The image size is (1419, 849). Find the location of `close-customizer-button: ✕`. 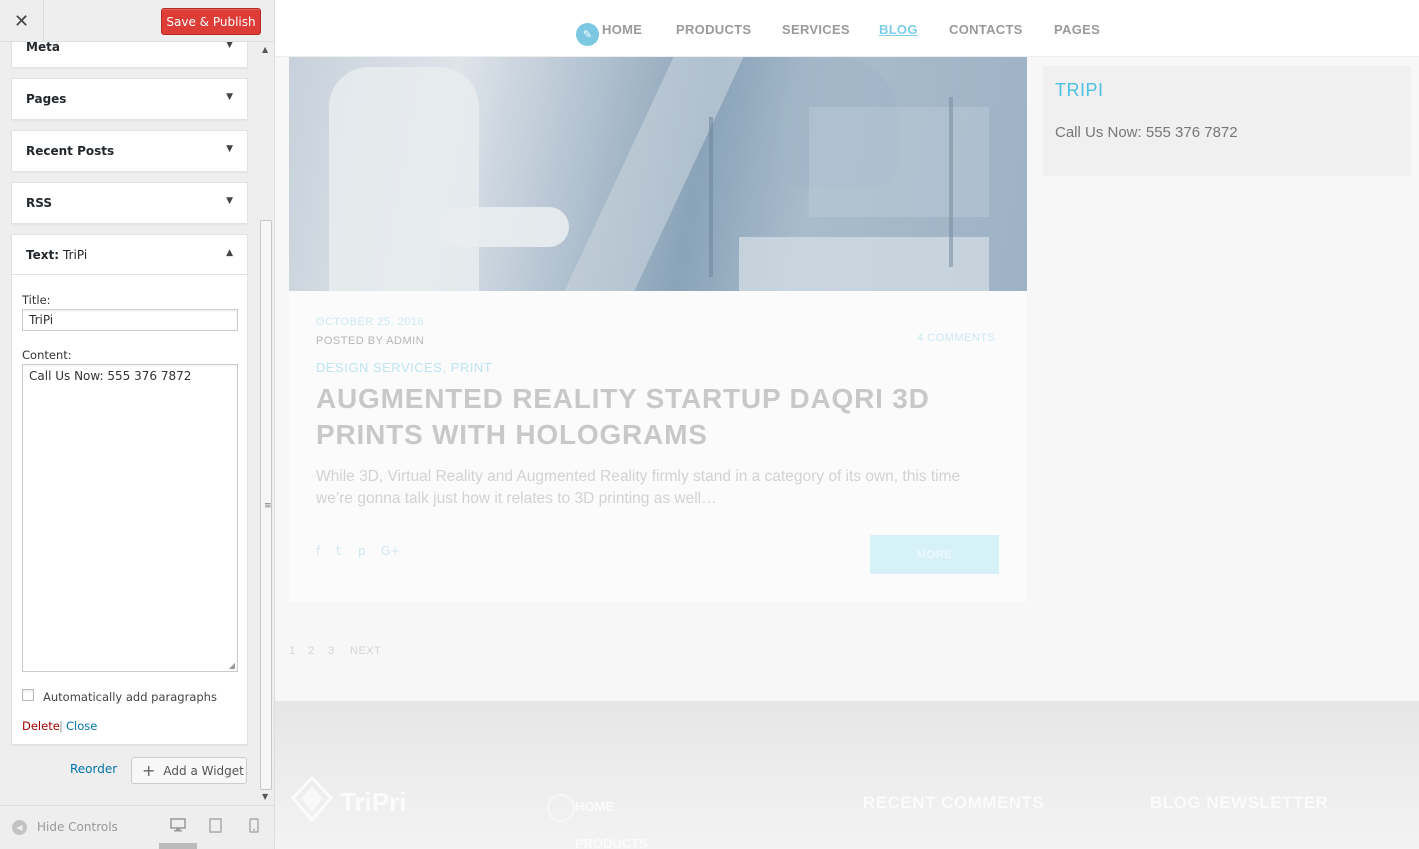

close-customizer-button: ✕ is located at coordinates (22, 21).